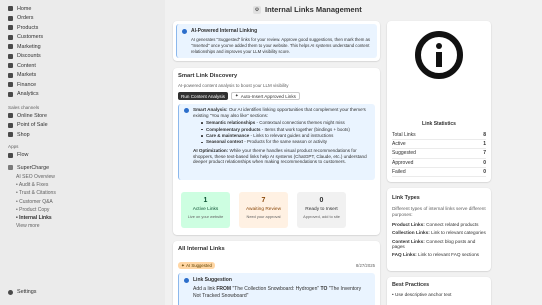  What do you see at coordinates (439, 163) in the screenshot?
I see `stats-row: Approved 0` at bounding box center [439, 163].